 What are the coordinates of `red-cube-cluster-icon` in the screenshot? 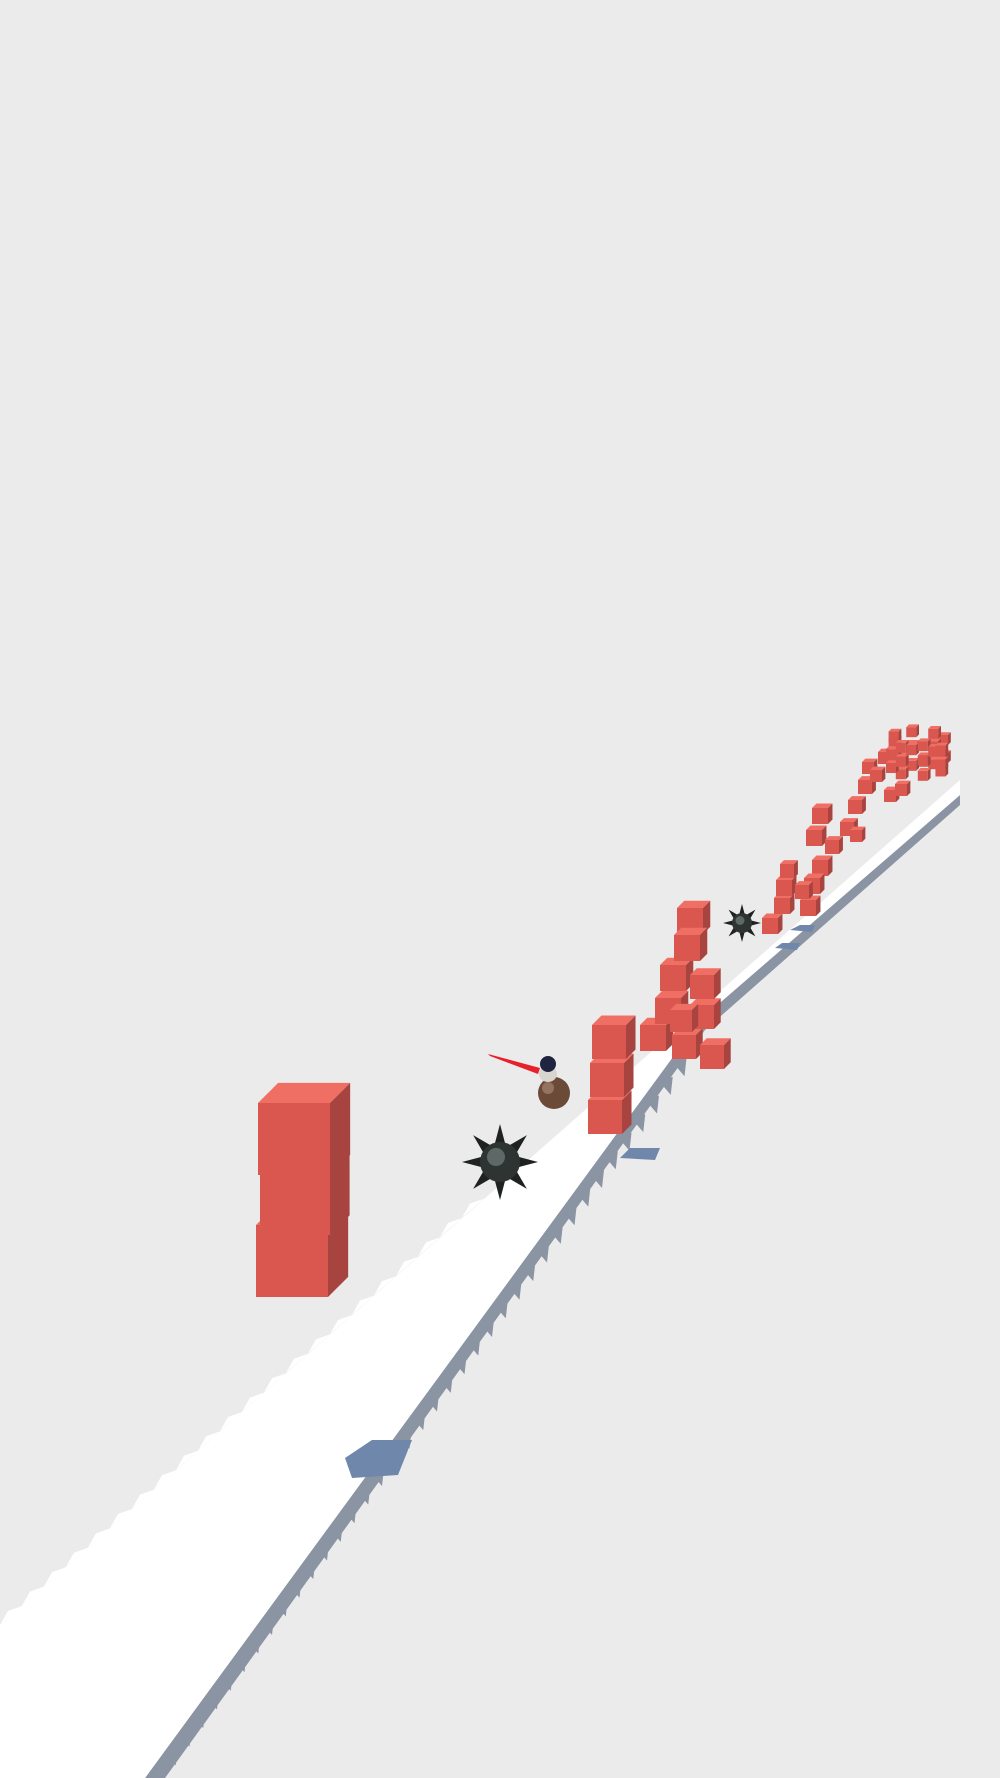 It's located at (685, 984).